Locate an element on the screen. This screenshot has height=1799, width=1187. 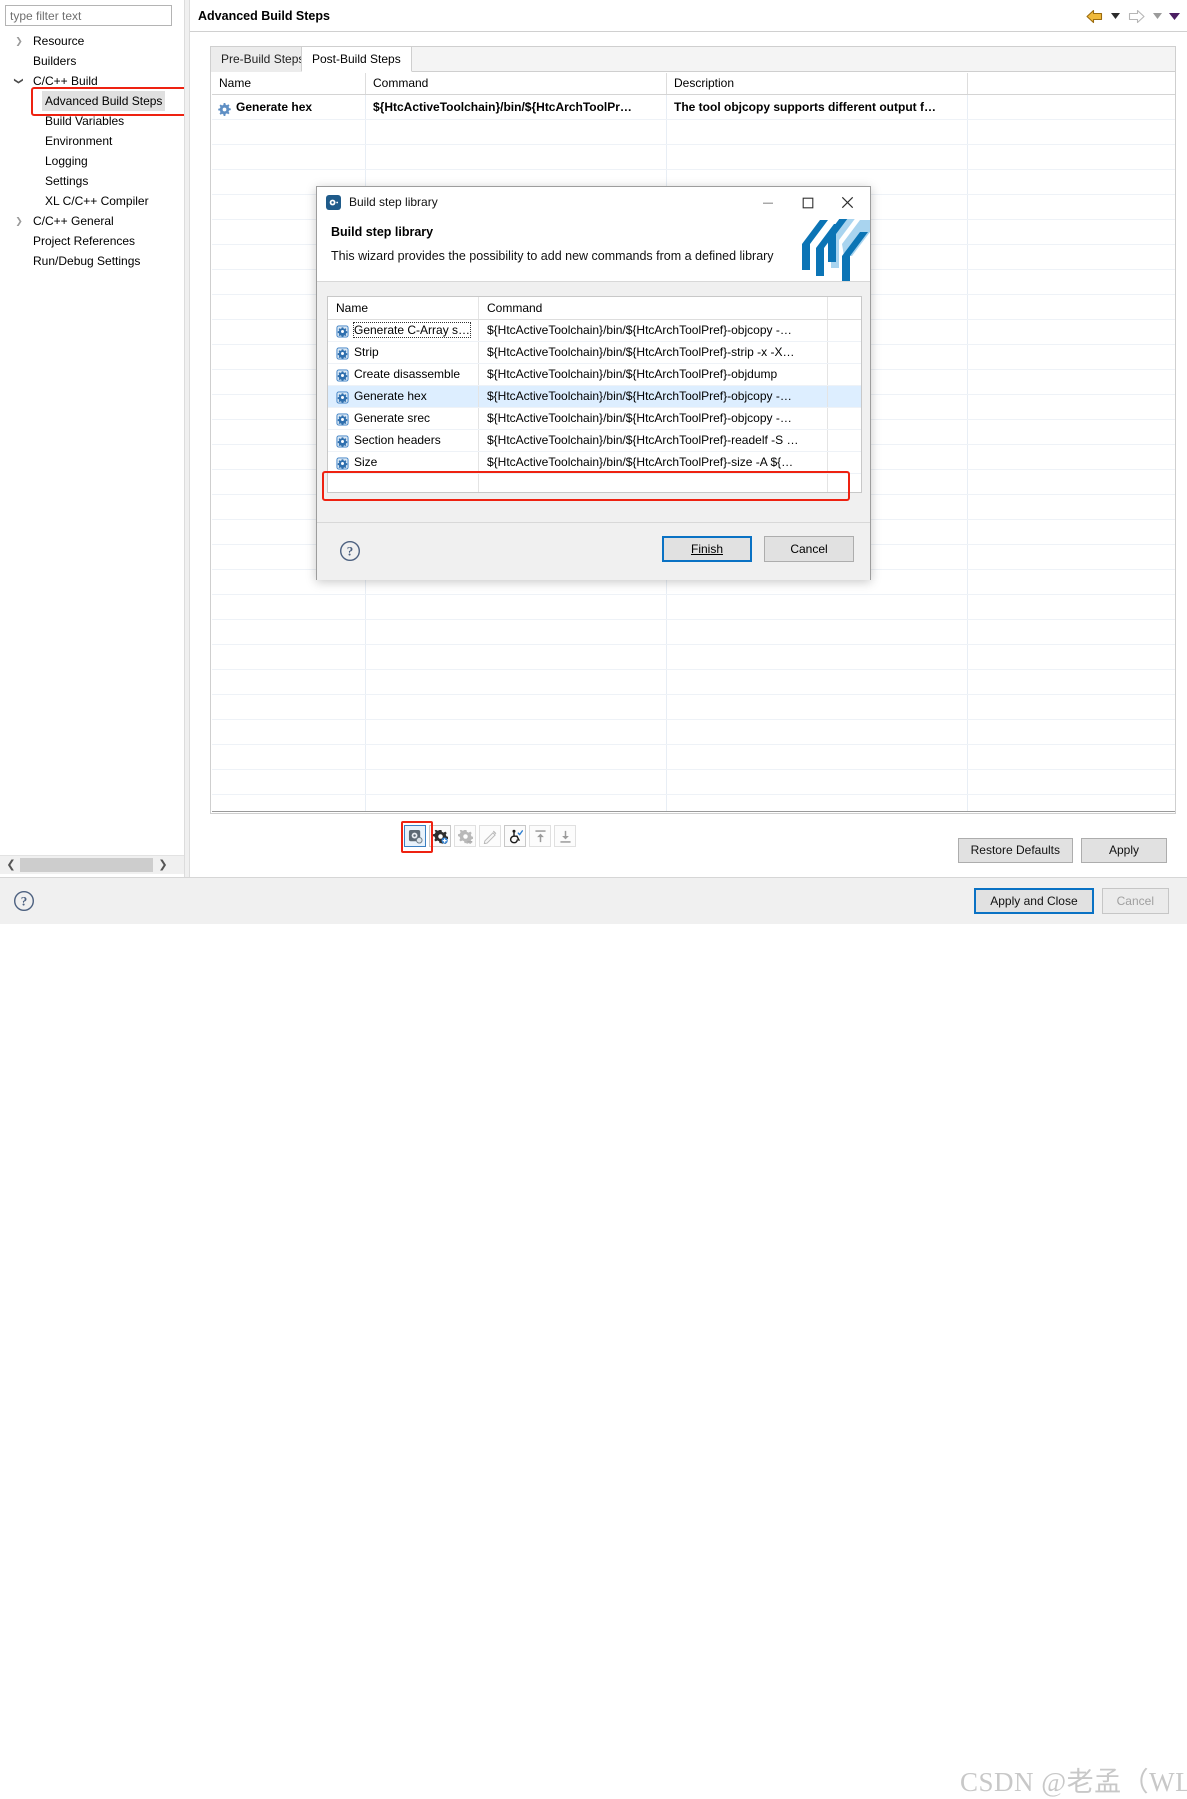
move-down-button is located at coordinates (565, 836).